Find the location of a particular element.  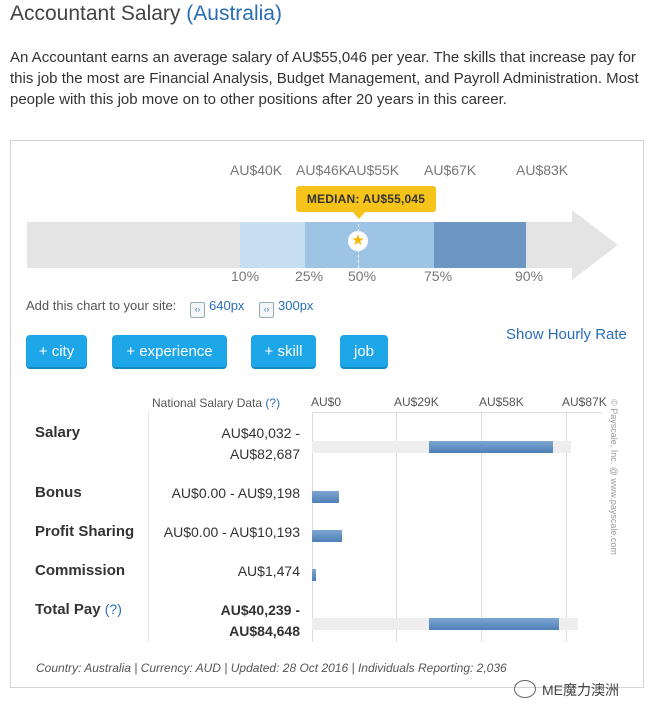

salary-range-bar is located at coordinates (307, 245).